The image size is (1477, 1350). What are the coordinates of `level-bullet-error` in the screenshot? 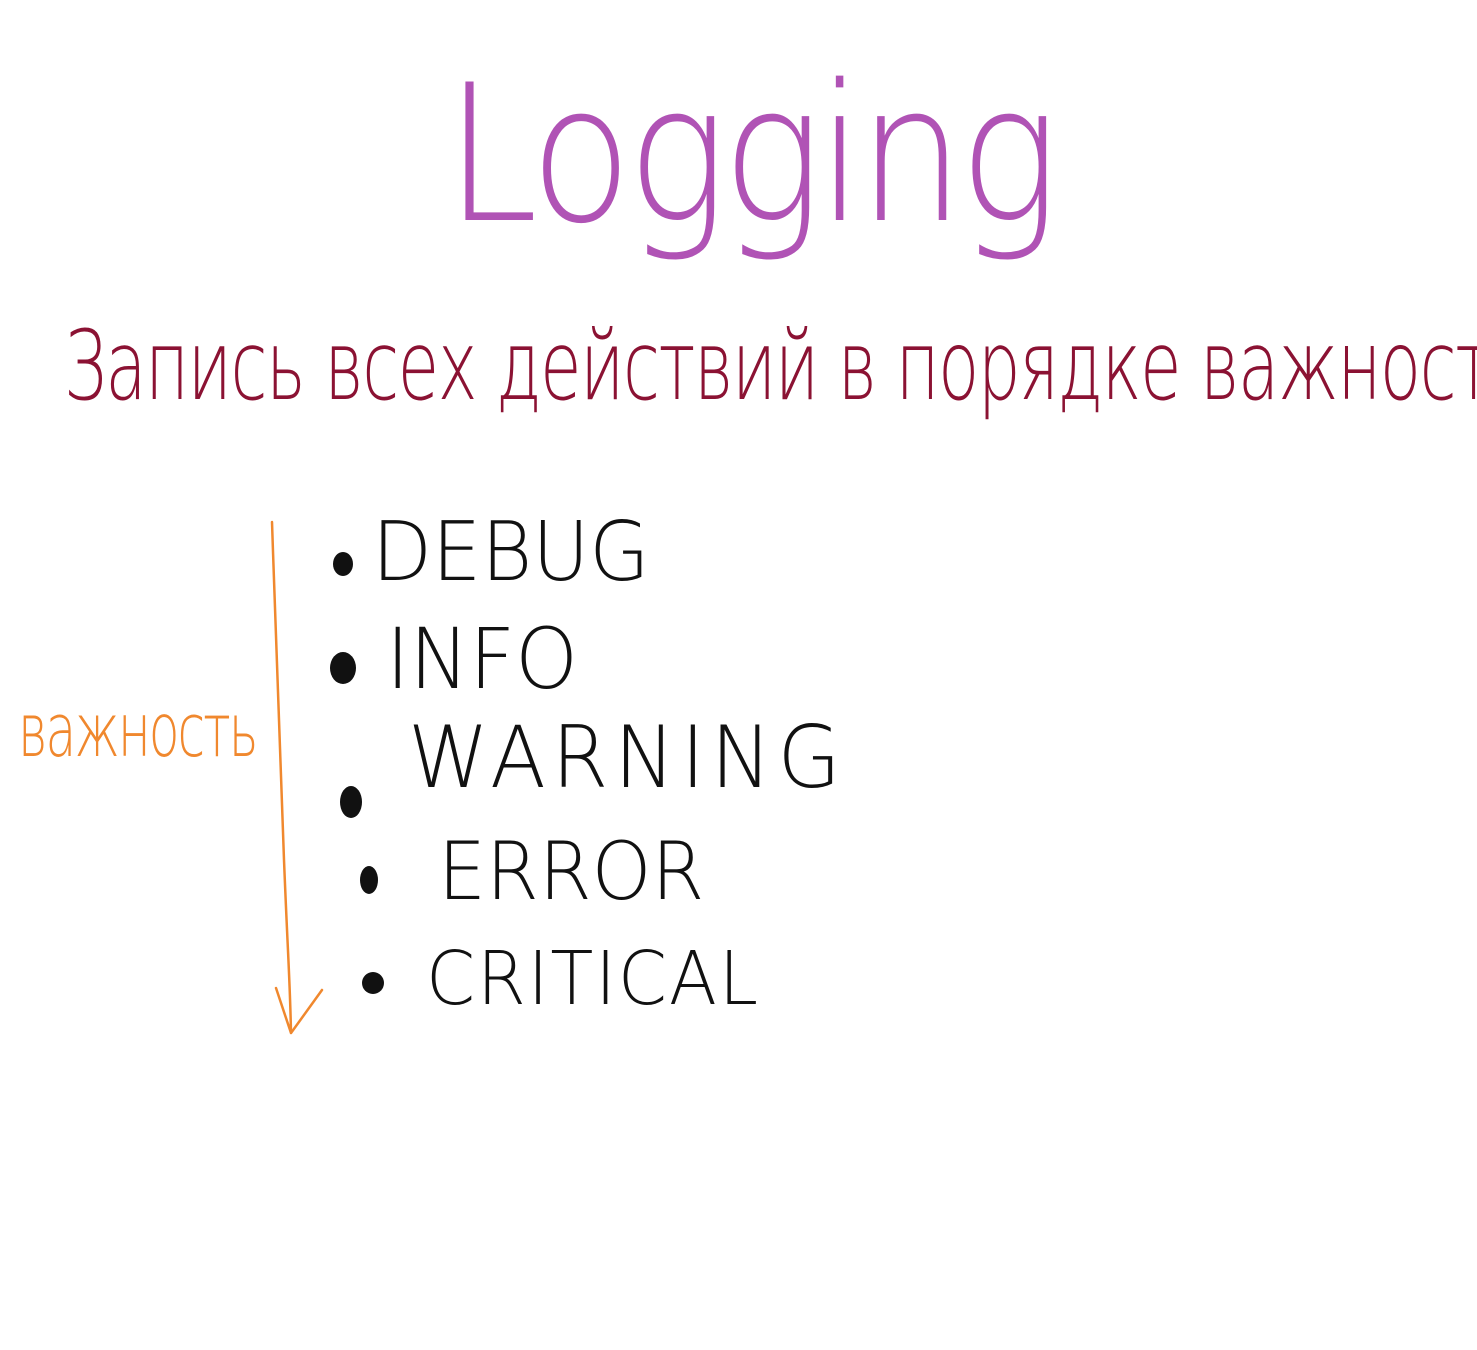 It's located at (369, 880).